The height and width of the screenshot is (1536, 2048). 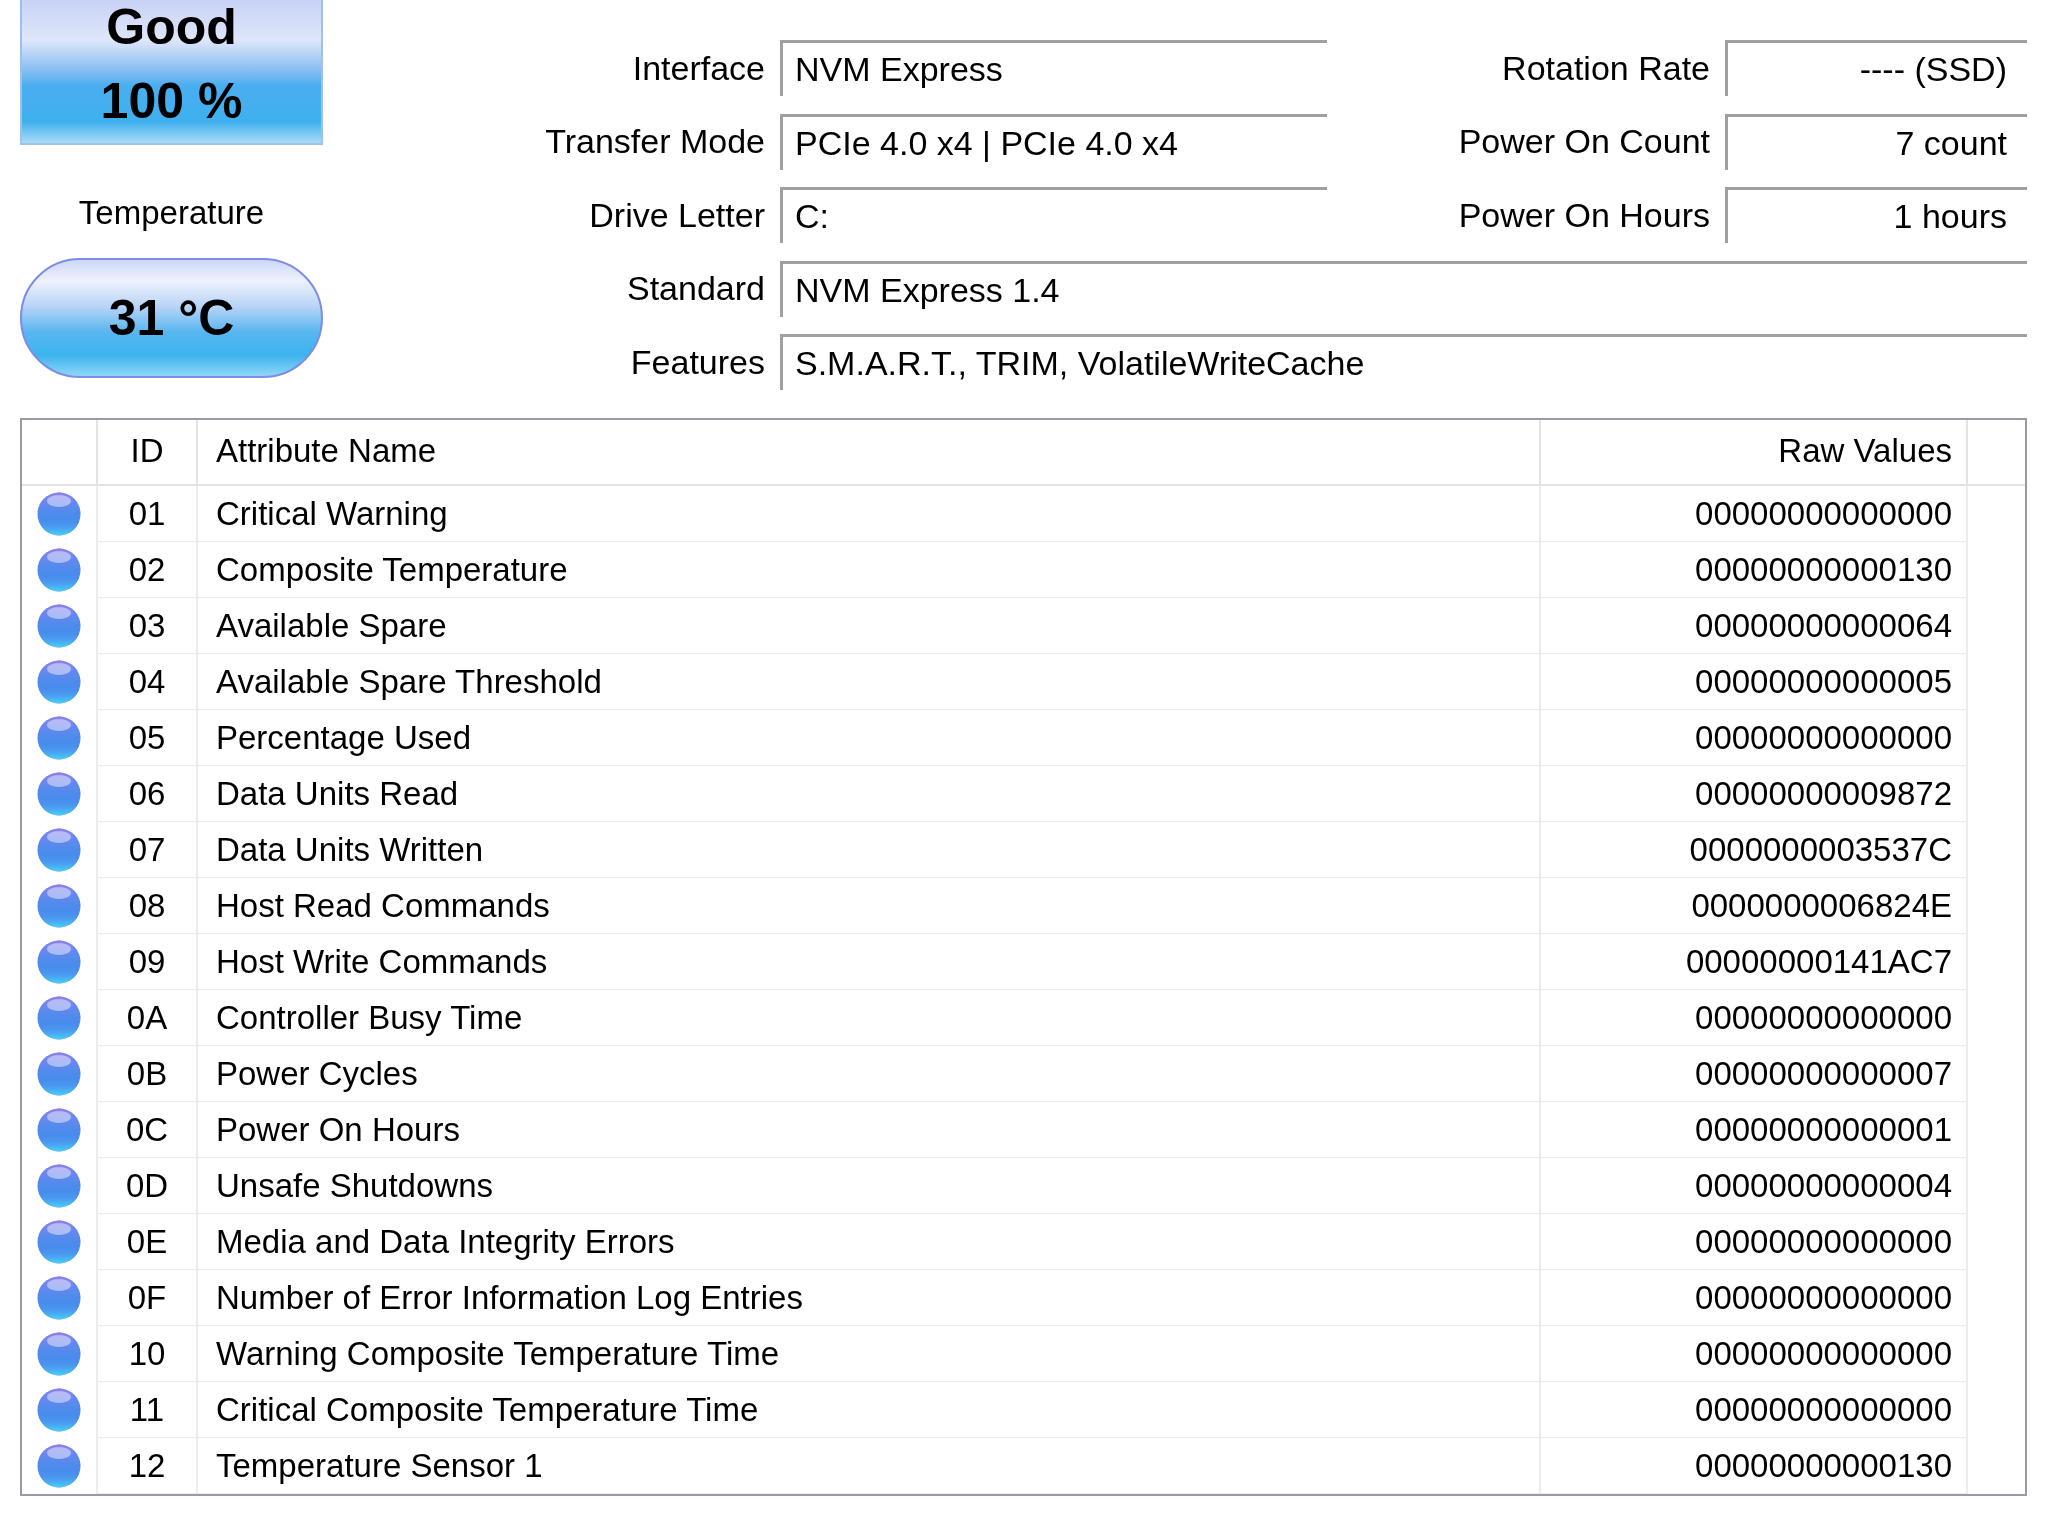 I want to click on attribute-name-cell: Temperature Sensor 1, so click(x=869, y=1466).